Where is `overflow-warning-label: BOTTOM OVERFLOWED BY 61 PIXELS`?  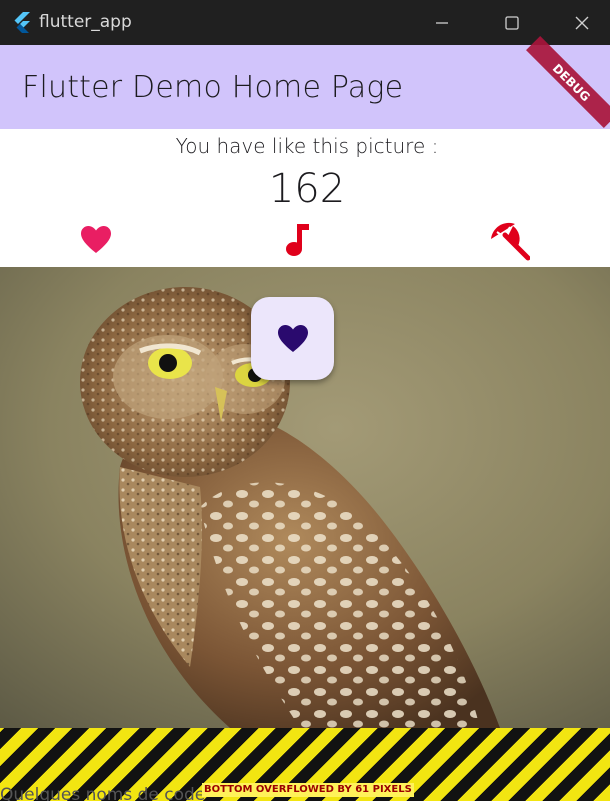
overflow-warning-label: BOTTOM OVERFLOWED BY 61 PIXELS is located at coordinates (308, 790).